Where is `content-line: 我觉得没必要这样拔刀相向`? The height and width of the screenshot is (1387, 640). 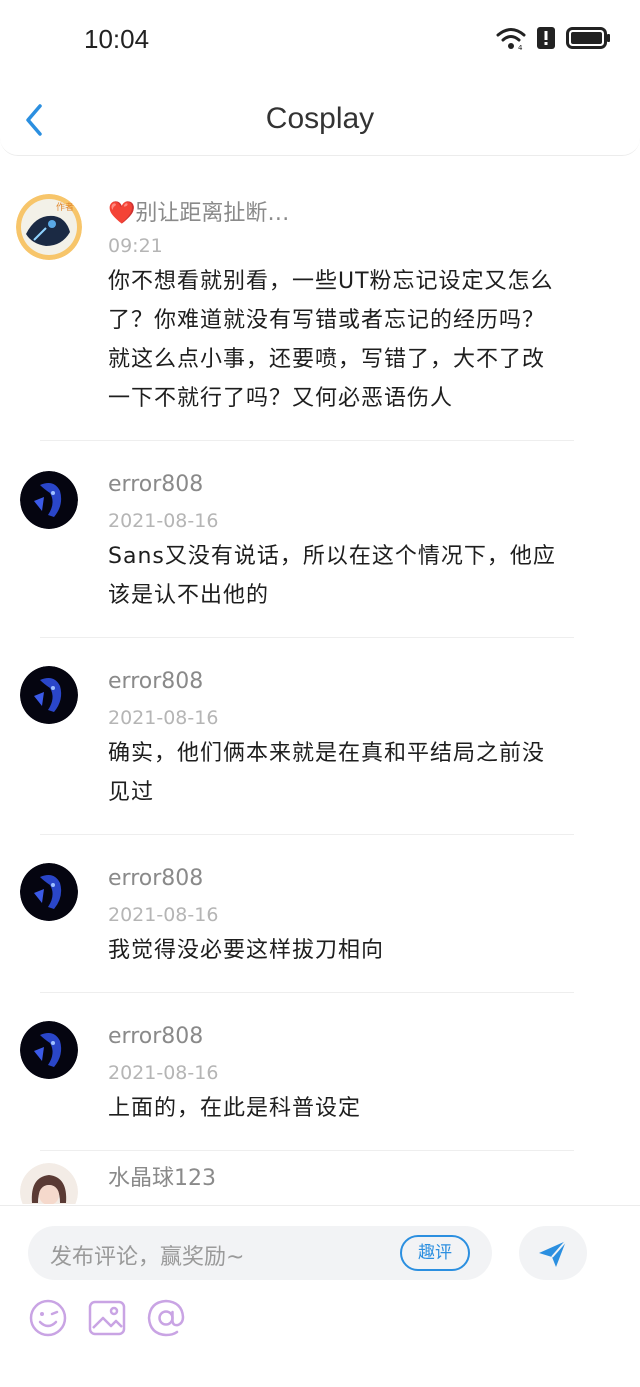
content-line: 我觉得没必要这样拔刀相向 is located at coordinates (246, 950).